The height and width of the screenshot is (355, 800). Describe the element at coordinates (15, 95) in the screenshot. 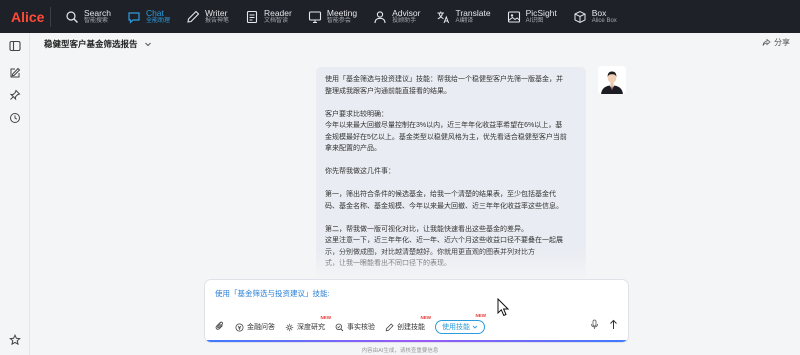

I see `pin-icon` at that location.